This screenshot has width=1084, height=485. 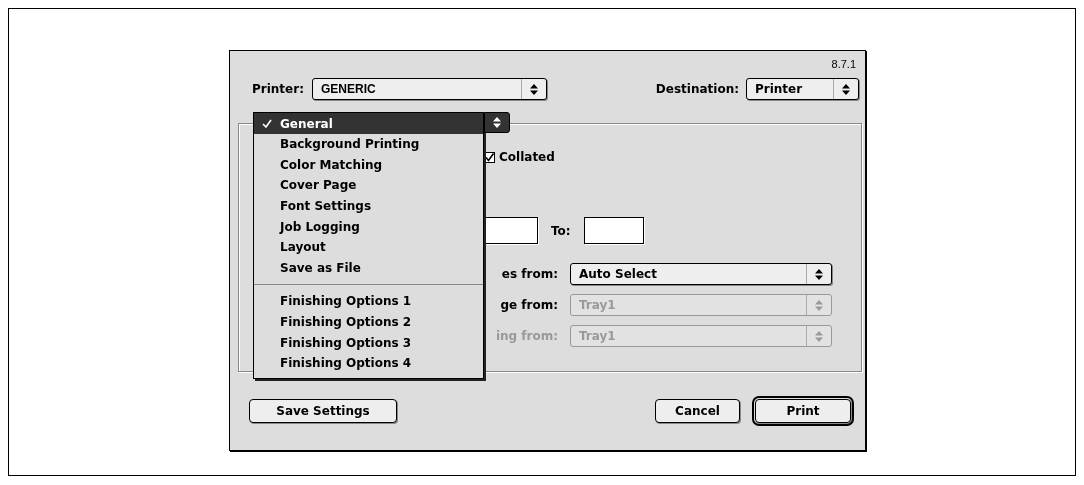 I want to click on menu-item: Font Settings, so click(x=368, y=206).